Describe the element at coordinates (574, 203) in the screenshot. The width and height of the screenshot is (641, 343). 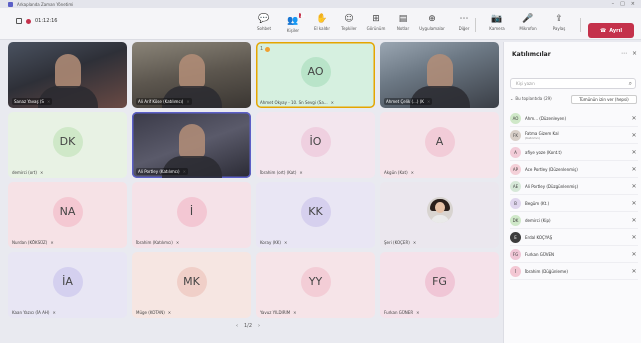
I see `participant-list-item: B Begüm (Kt.) ✕` at that location.